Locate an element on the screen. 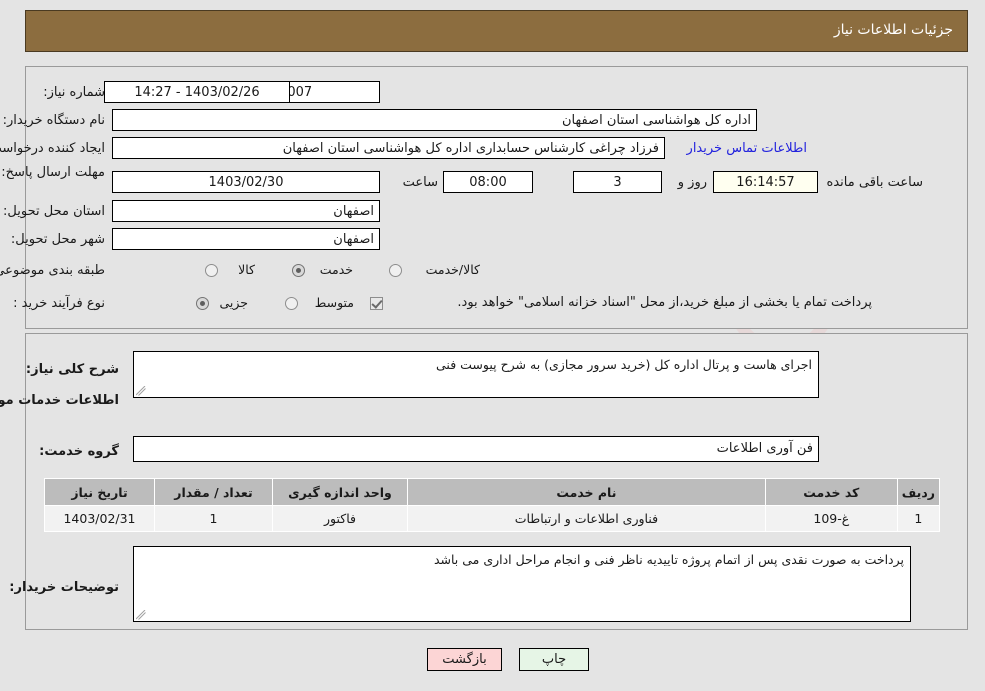 This screenshot has width=985, height=691. cell-name: فناوری اطلاعات و ارتباطات is located at coordinates (586, 518).